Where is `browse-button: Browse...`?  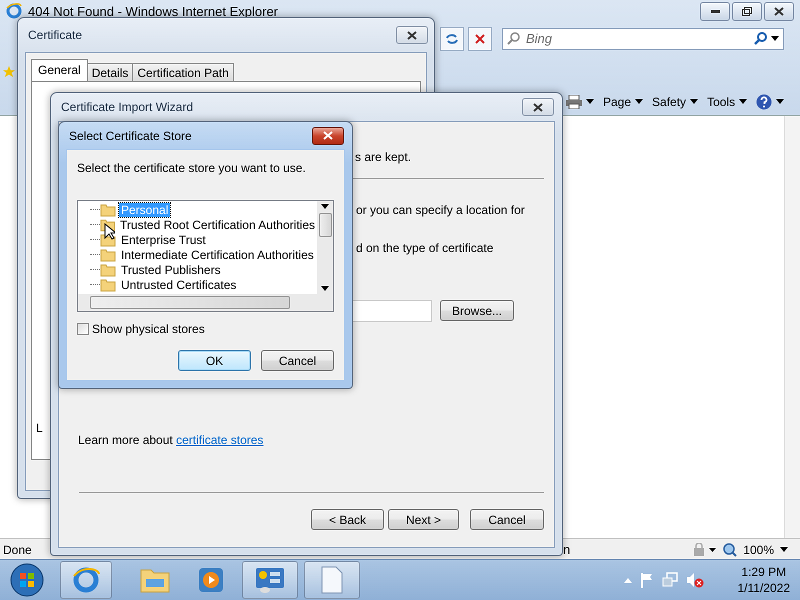
browse-button: Browse... is located at coordinates (477, 310).